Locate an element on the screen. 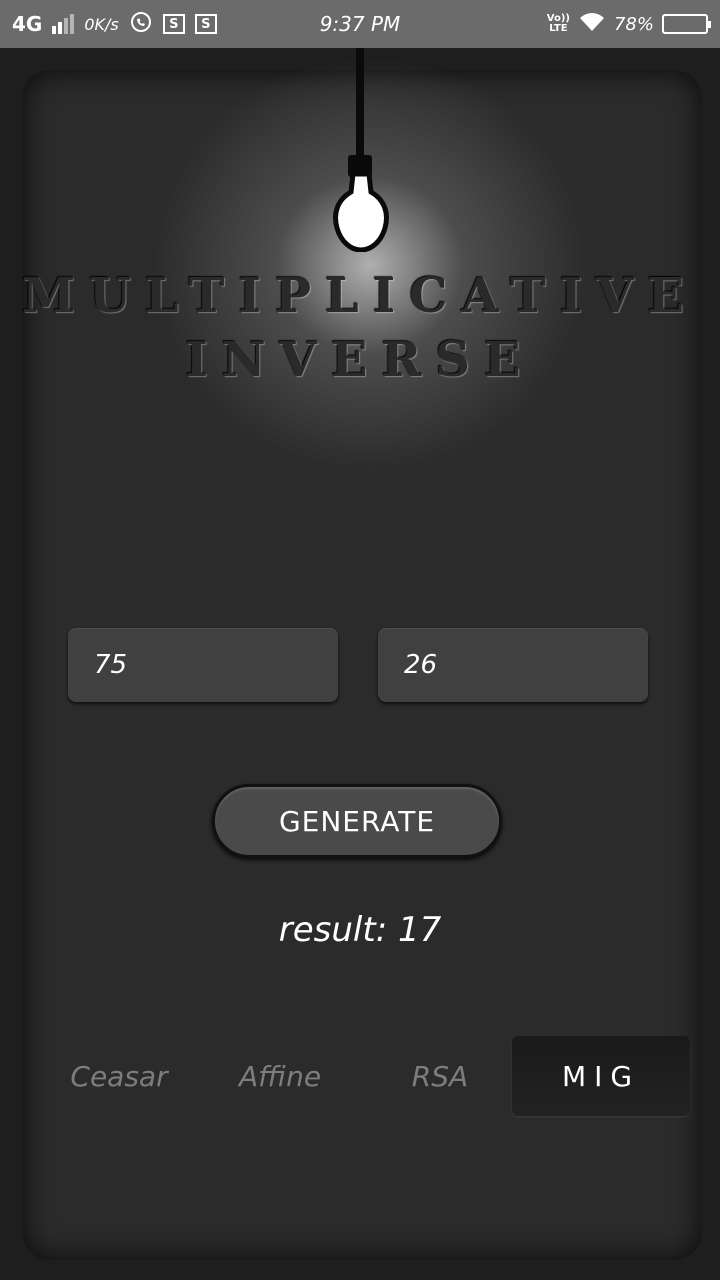  number-input is located at coordinates (203, 665).